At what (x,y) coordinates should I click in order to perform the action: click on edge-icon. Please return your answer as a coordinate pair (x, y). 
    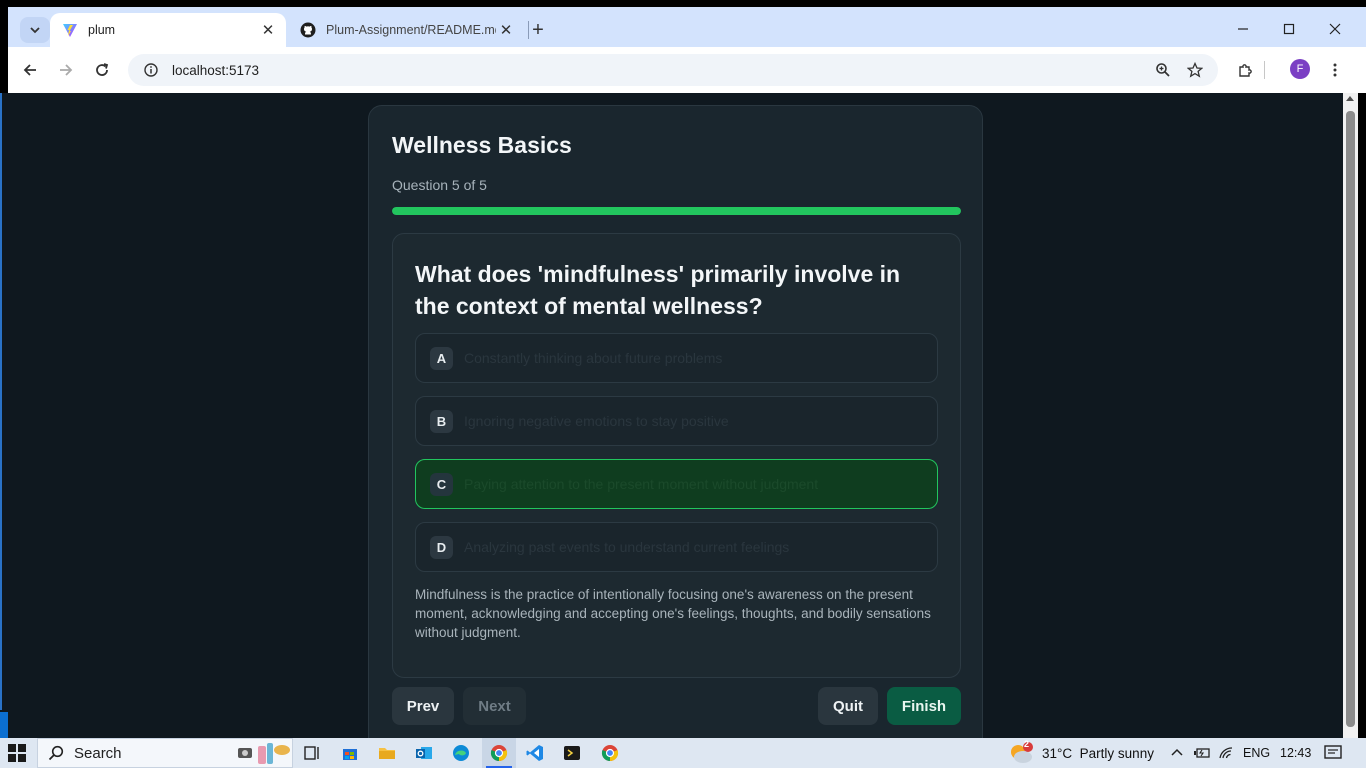
    Looking at the image, I should click on (461, 753).